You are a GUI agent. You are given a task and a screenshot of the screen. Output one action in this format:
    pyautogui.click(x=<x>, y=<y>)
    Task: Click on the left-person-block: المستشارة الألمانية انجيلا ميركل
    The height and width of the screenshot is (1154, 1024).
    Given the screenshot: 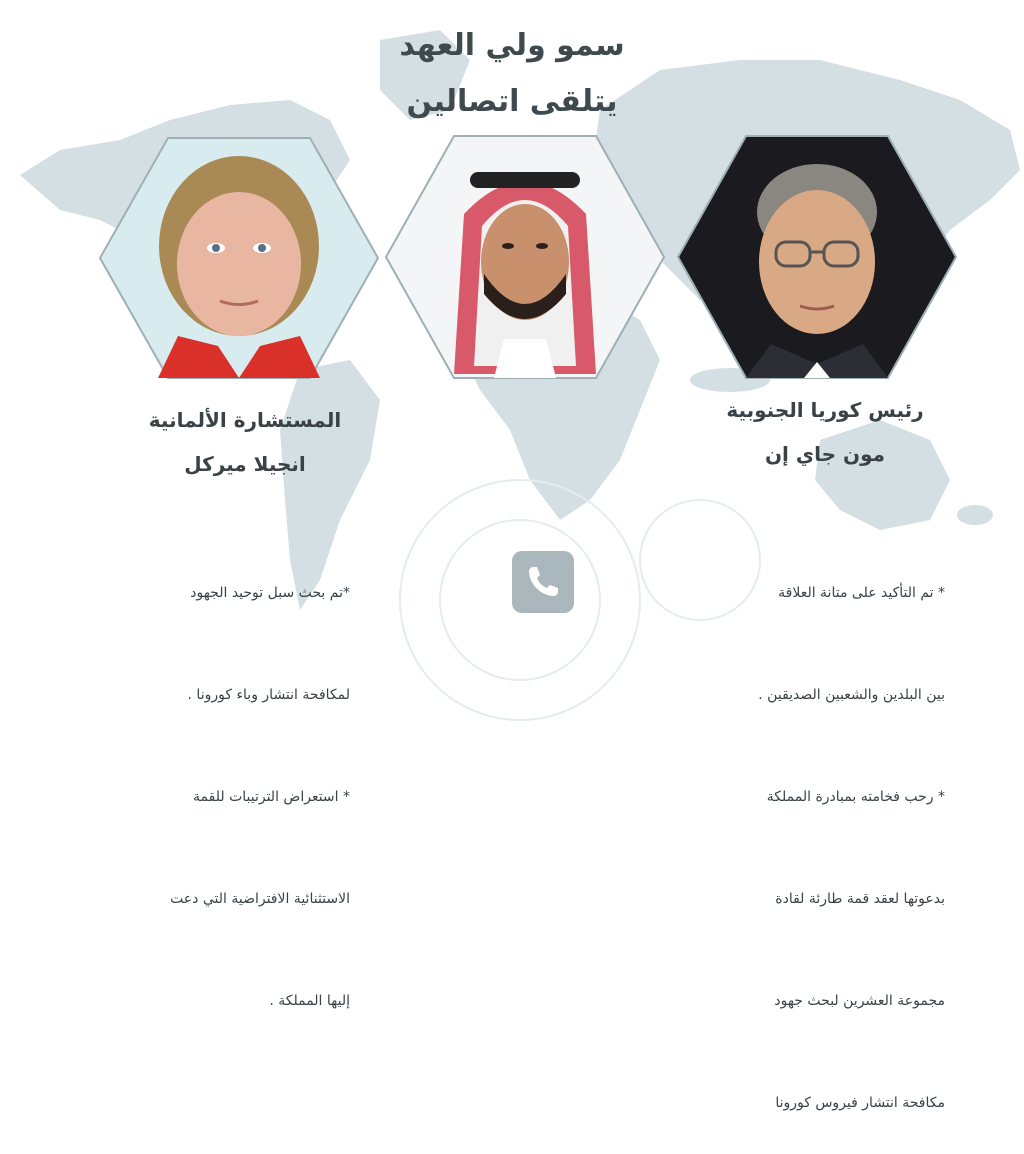 What is the action you would take?
    pyautogui.click(x=245, y=442)
    